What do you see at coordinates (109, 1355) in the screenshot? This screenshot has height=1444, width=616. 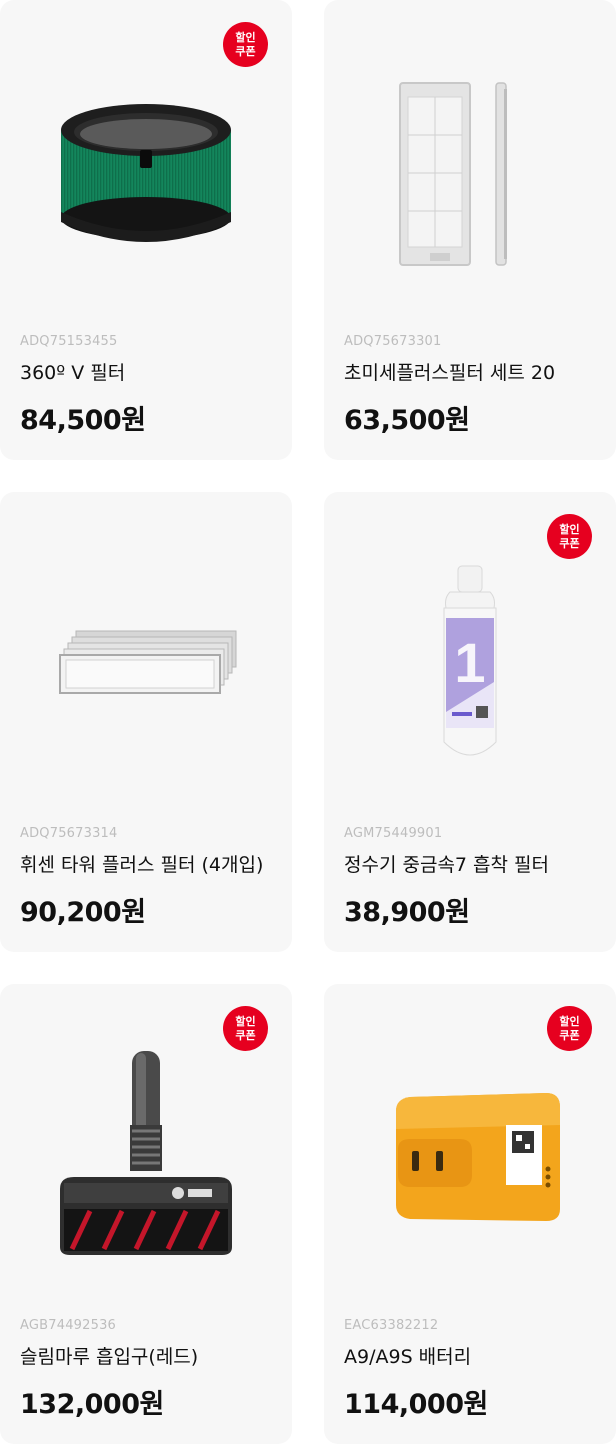 I see `product-name: 슬림마루 흡입구(레드)` at bounding box center [109, 1355].